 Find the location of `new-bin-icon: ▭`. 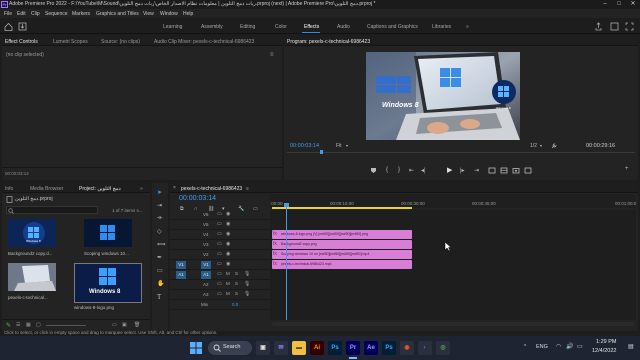

new-bin-icon: ▭ is located at coordinates (114, 325).